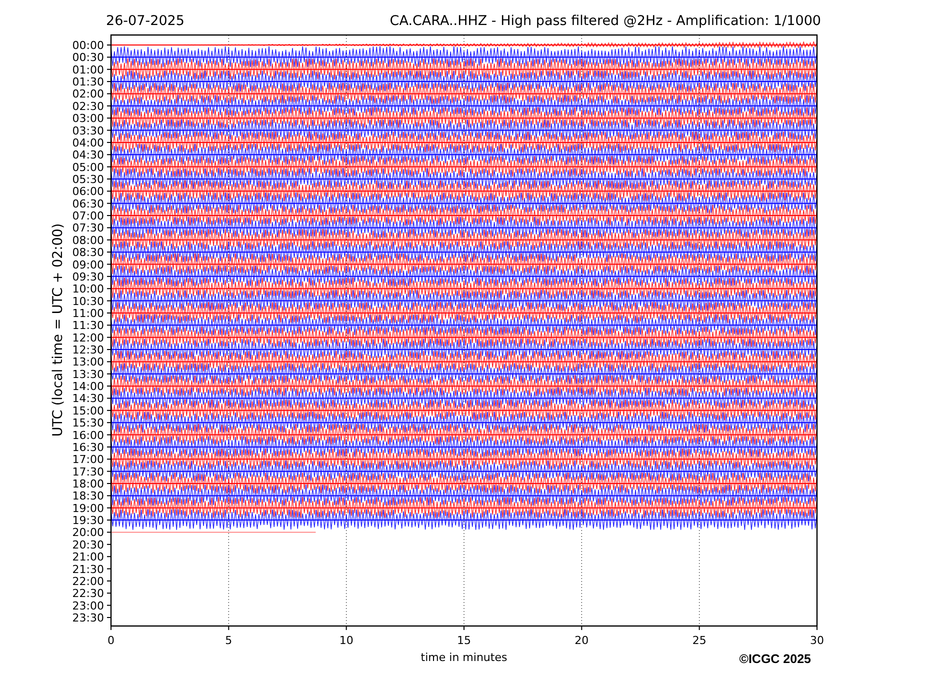  What do you see at coordinates (88, 362) in the screenshot?
I see `y-tick-label: 13:00` at bounding box center [88, 362].